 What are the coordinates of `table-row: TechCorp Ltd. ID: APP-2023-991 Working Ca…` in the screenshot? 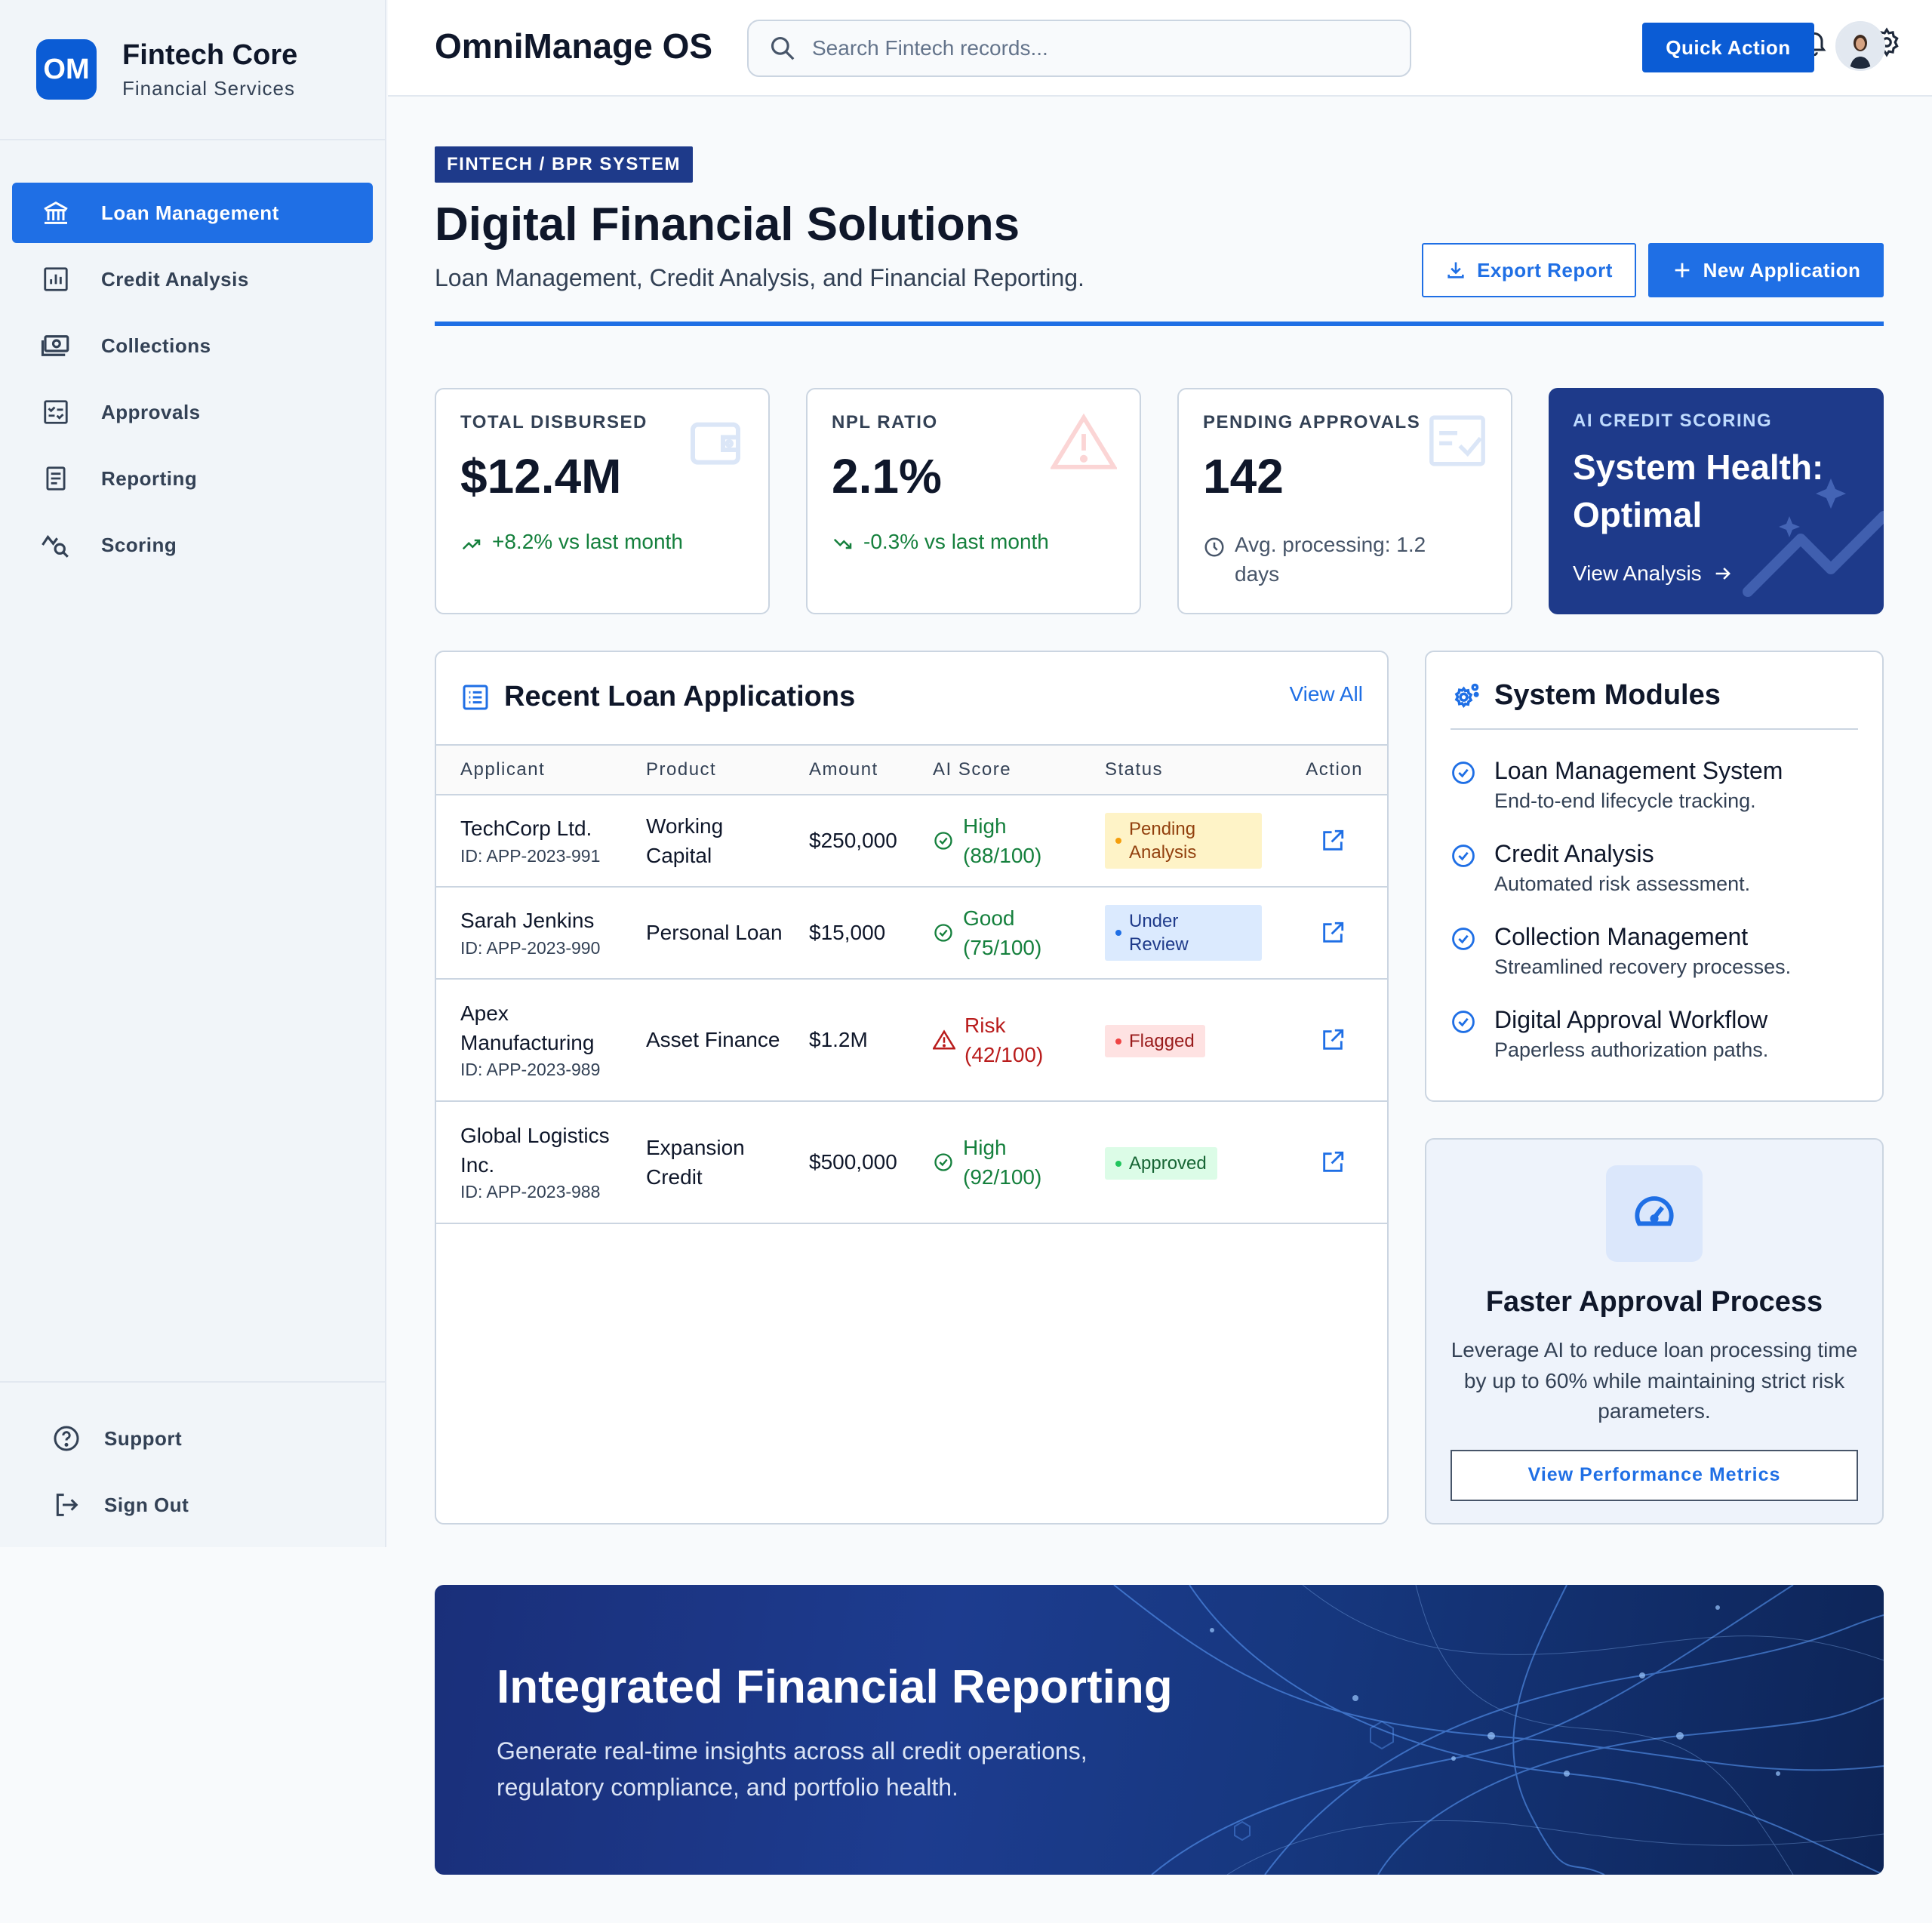 It's located at (911, 842).